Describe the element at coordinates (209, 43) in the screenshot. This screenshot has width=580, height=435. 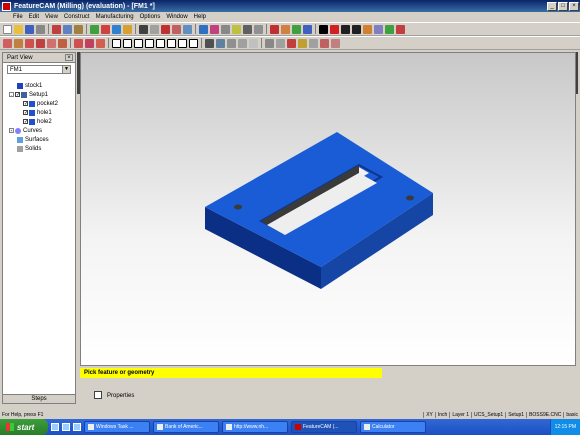
I see `layer-icon` at that location.